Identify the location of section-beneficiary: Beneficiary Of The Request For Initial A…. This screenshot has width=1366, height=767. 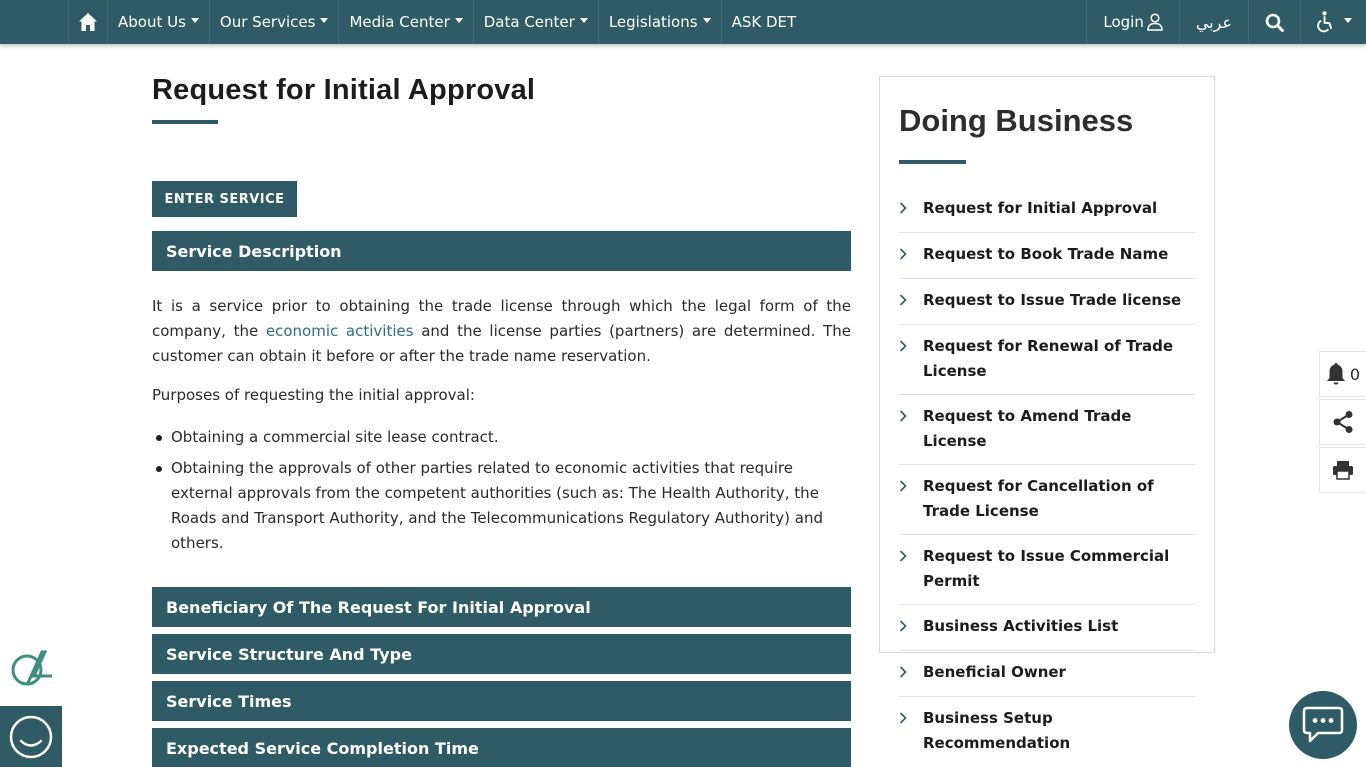
(501, 607).